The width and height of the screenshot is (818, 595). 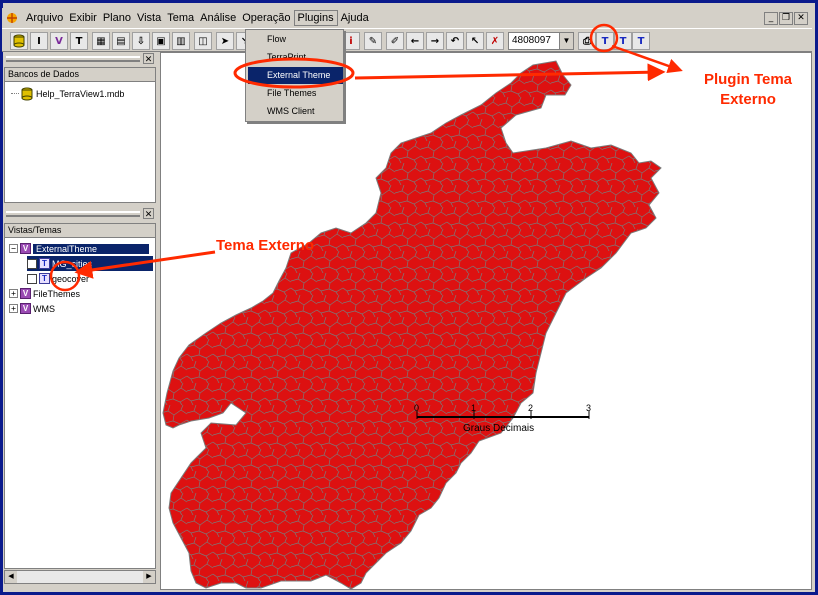 What do you see at coordinates (295, 111) in the screenshot?
I see `menu-item-wms-client: WMS Client` at bounding box center [295, 111].